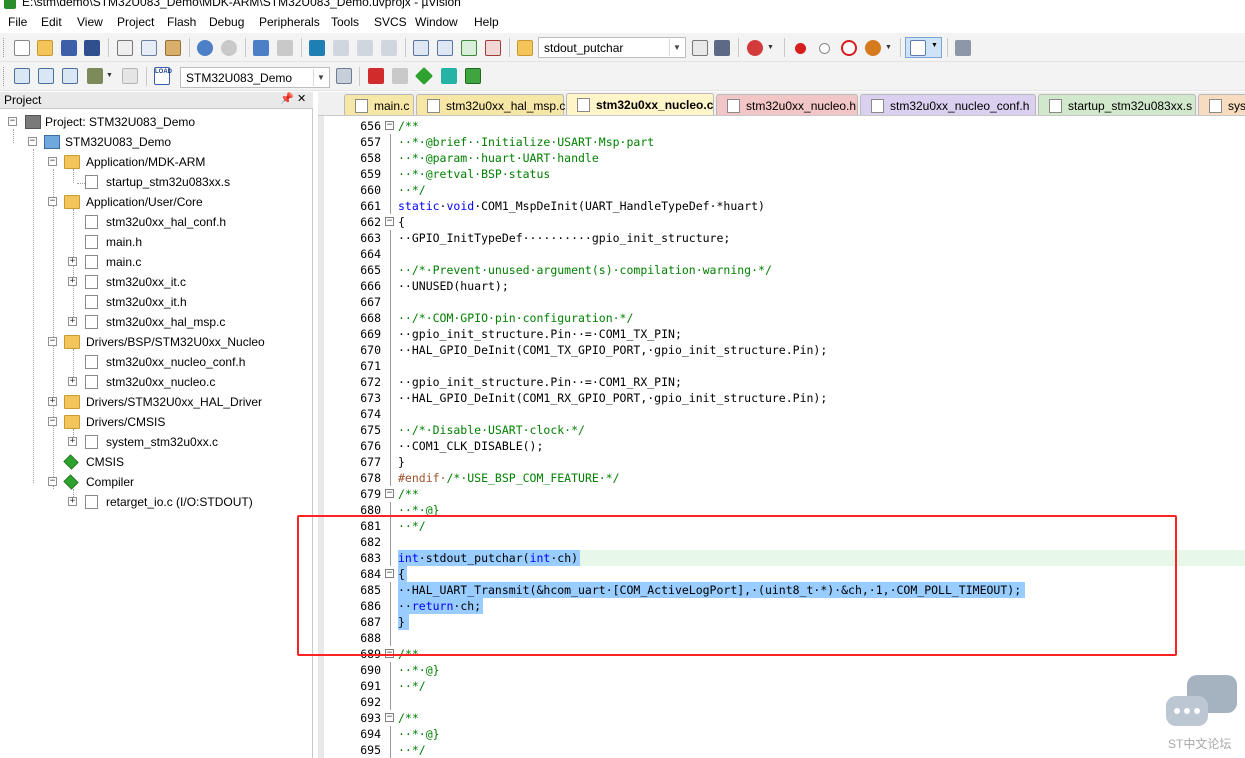 This screenshot has width=1245, height=758. Describe the element at coordinates (287, 98) in the screenshot. I see `pin-icon: 📌` at that location.